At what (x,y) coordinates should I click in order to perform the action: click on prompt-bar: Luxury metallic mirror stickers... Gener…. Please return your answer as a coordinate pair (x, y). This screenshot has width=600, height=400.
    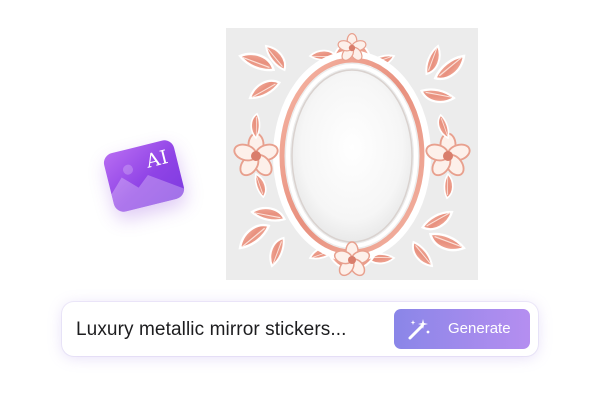
    Looking at the image, I should click on (300, 329).